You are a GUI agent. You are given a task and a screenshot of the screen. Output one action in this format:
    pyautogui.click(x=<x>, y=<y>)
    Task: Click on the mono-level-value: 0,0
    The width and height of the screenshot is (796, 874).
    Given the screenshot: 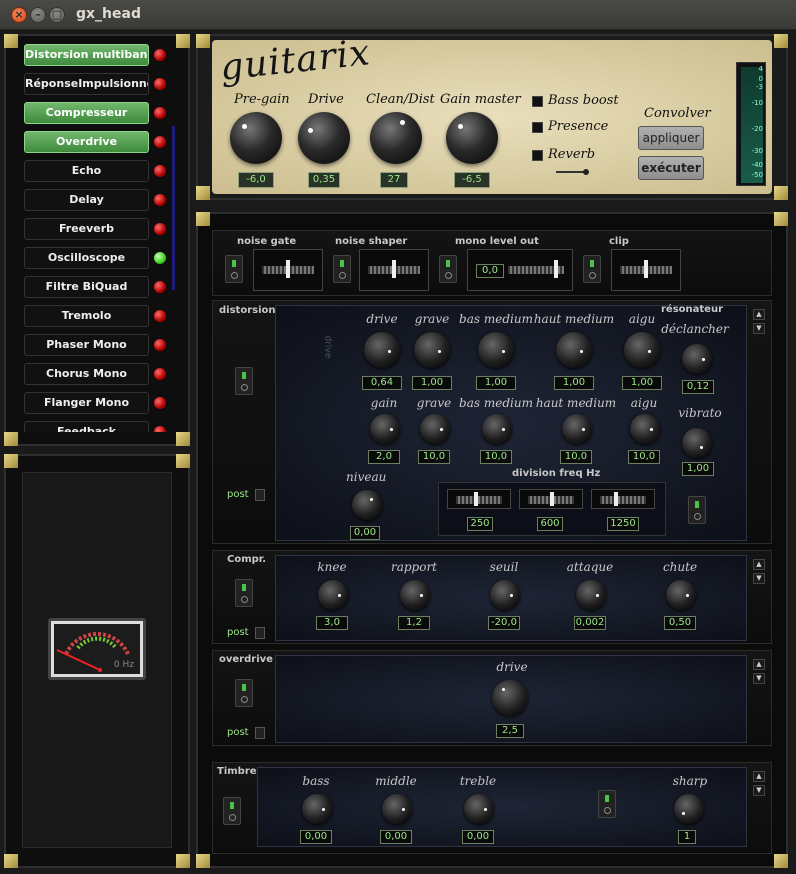 What is the action you would take?
    pyautogui.click(x=490, y=271)
    